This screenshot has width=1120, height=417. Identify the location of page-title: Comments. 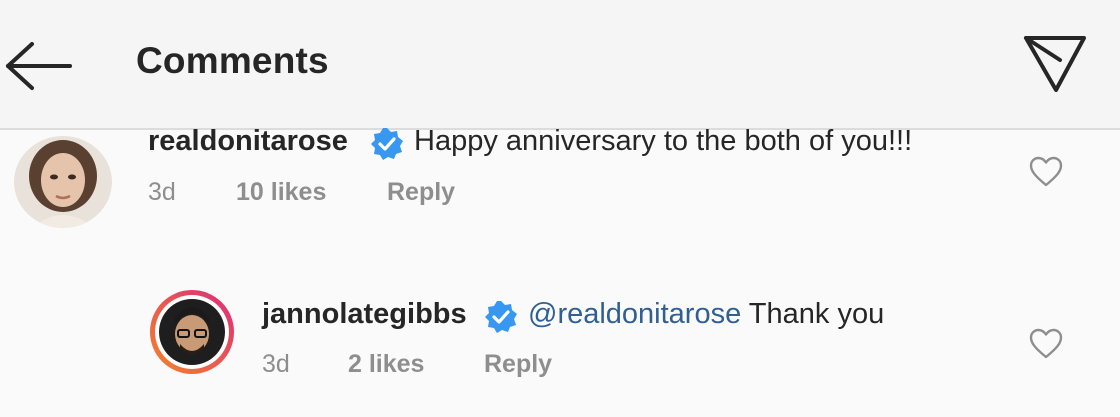
(232, 60).